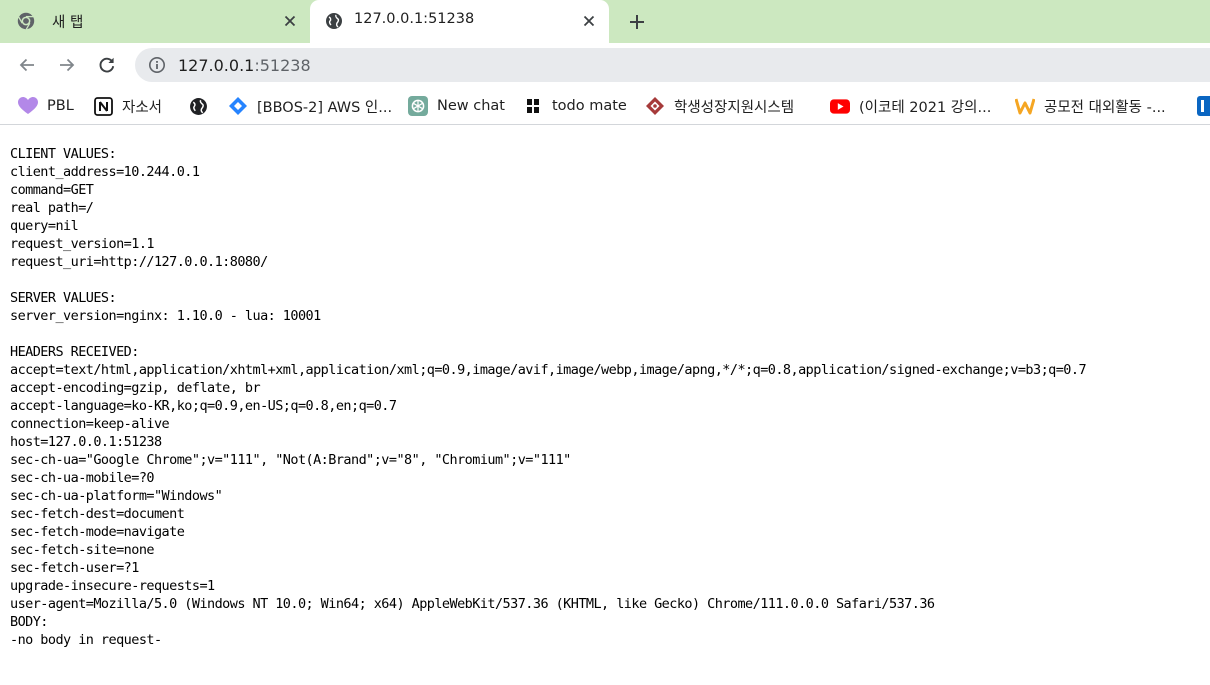 The image size is (1210, 685). Describe the element at coordinates (655, 106) in the screenshot. I see `university-emblem-icon` at that location.